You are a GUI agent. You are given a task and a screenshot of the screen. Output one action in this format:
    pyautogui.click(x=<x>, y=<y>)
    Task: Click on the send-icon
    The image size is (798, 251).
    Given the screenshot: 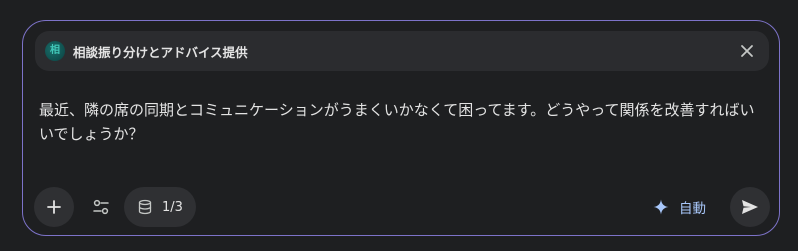 What is the action you would take?
    pyautogui.click(x=750, y=207)
    